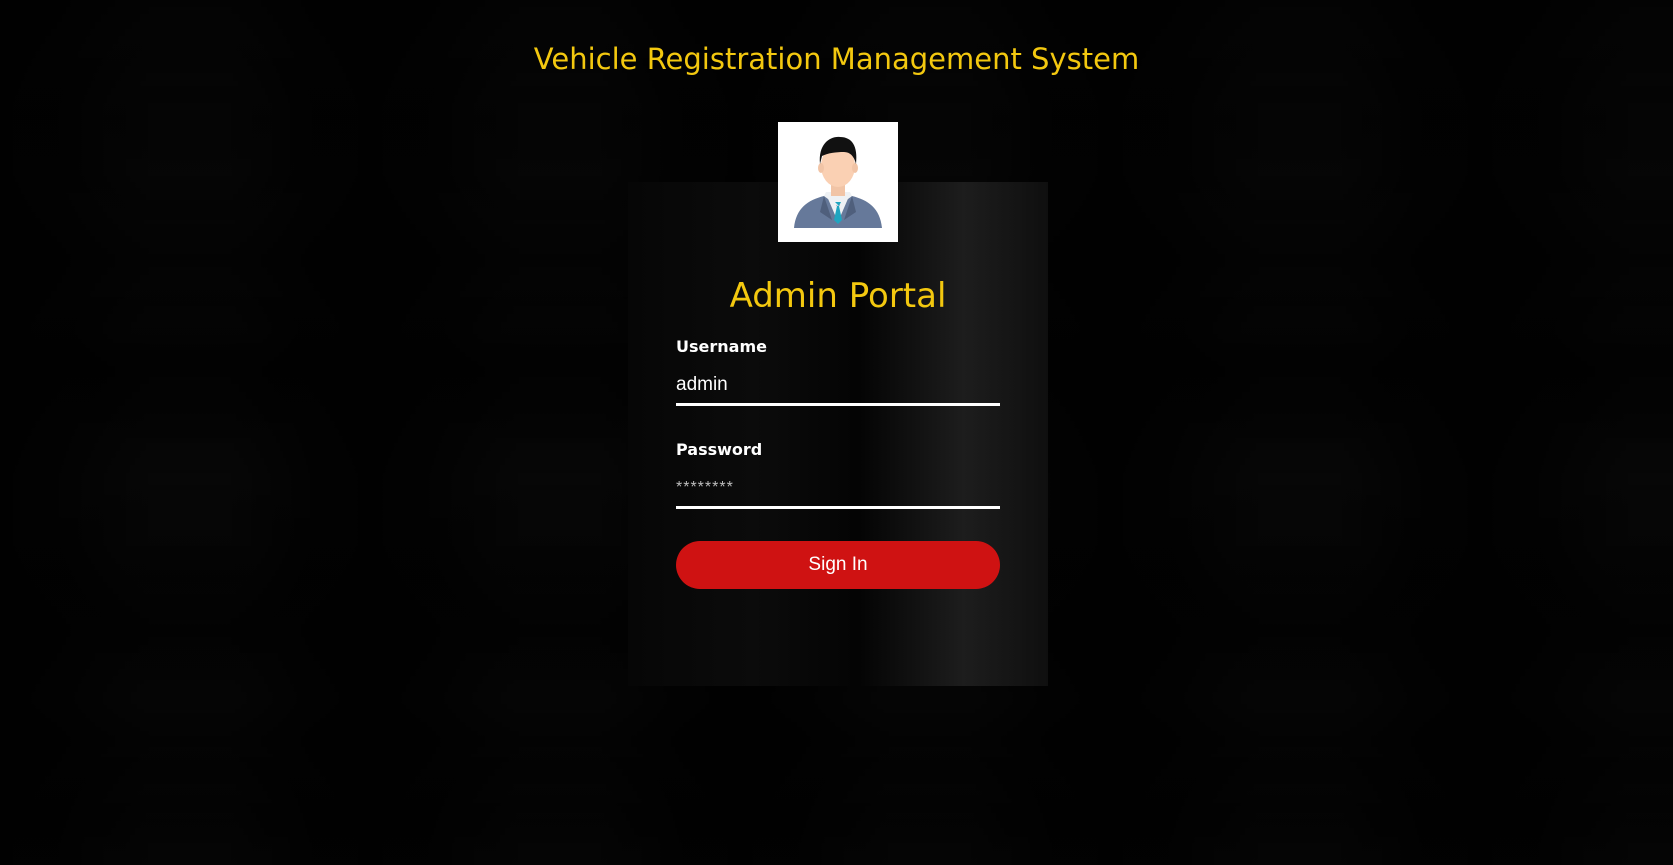  I want to click on password-label: Password, so click(719, 449).